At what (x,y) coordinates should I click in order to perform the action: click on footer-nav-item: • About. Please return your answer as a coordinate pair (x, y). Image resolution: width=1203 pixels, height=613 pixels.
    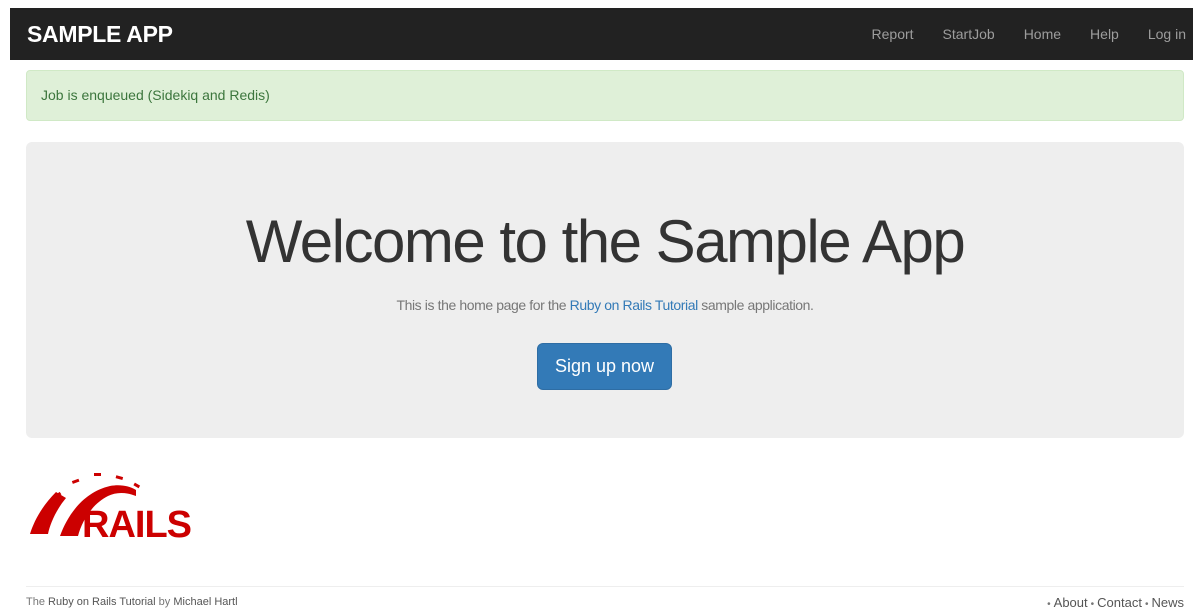
    Looking at the image, I should click on (1067, 604).